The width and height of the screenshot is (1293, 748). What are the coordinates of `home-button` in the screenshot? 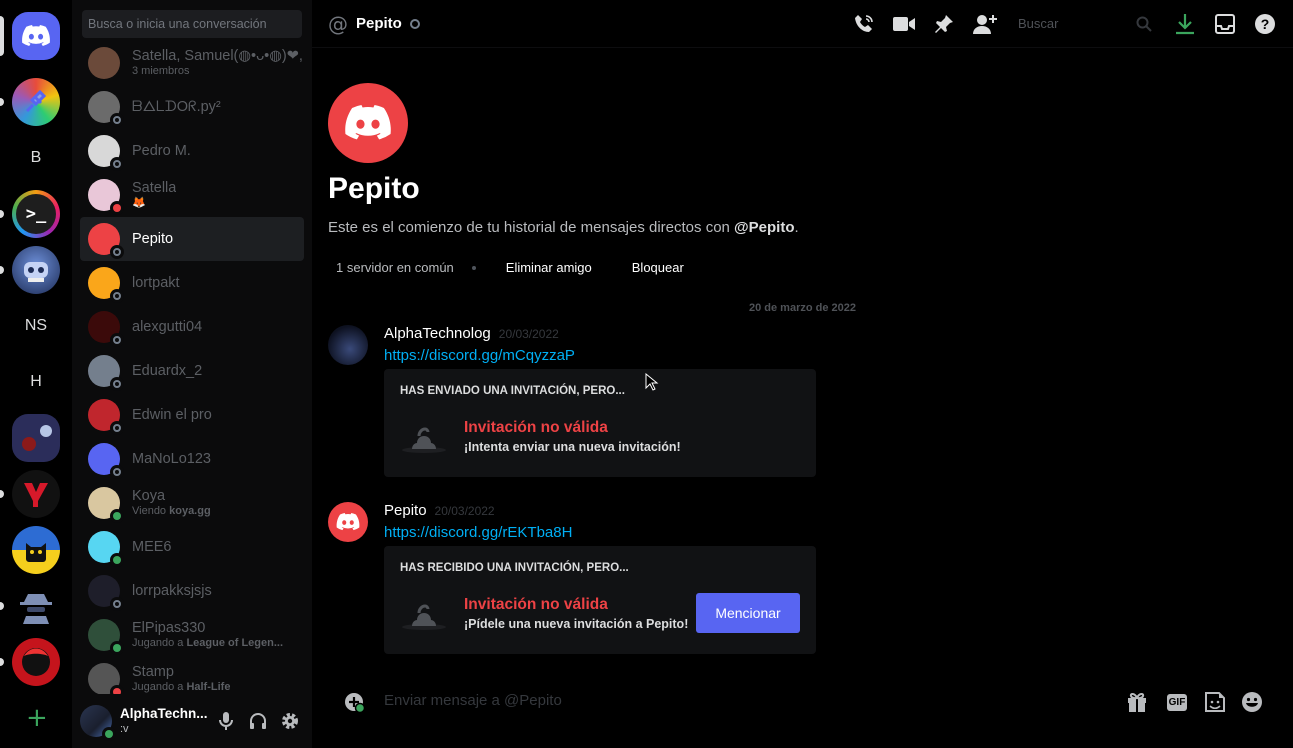 It's located at (36, 36).